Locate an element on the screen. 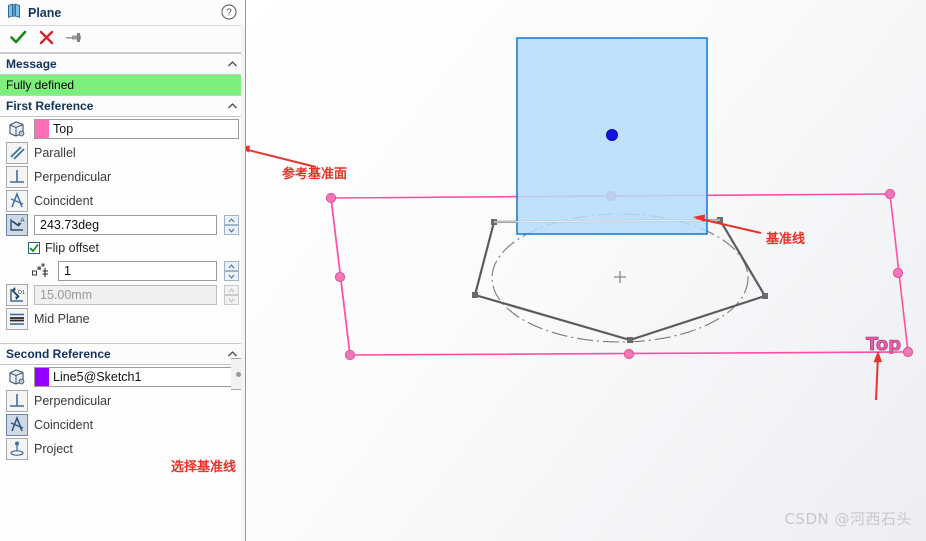 The height and width of the screenshot is (541, 926). section-header-message-label: Message is located at coordinates (31, 64).